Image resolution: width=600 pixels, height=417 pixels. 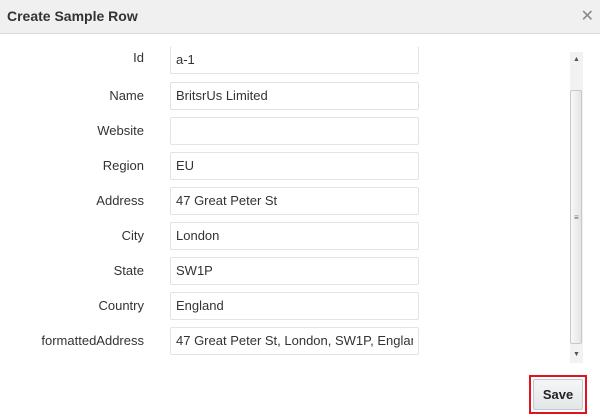 What do you see at coordinates (121, 305) in the screenshot?
I see `field-label: Country` at bounding box center [121, 305].